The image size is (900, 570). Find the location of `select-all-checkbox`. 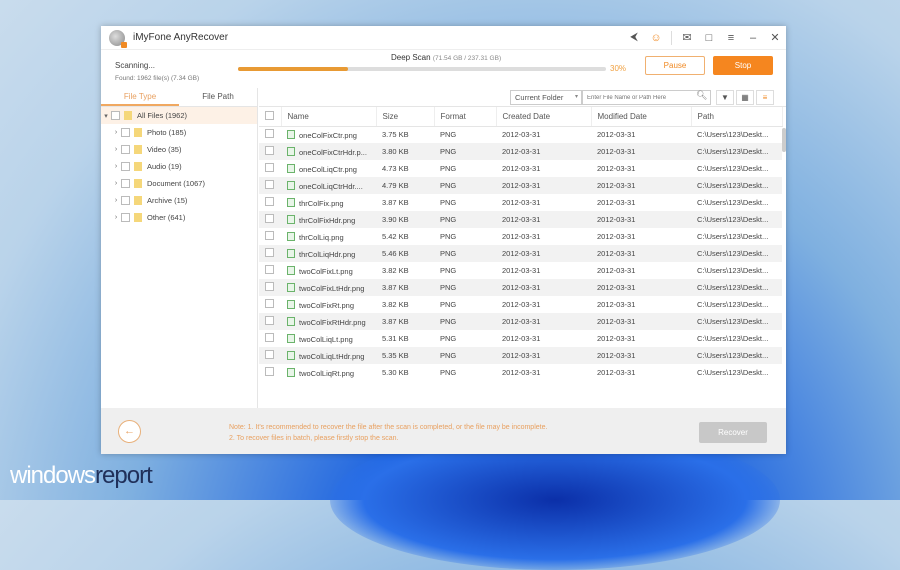

select-all-checkbox is located at coordinates (269, 115).